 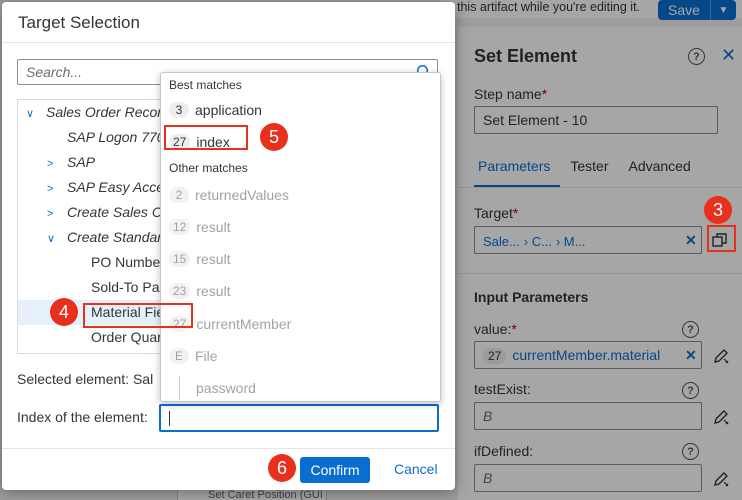 I want to click on step-marker-3: 3, so click(x=718, y=210).